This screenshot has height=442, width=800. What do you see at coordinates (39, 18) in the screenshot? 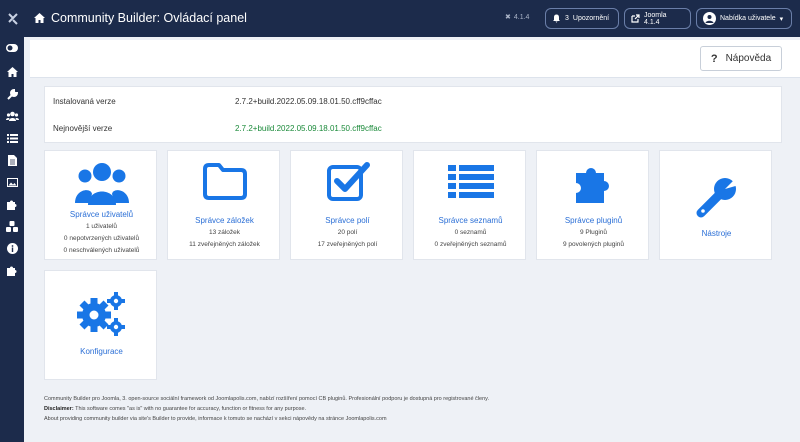
I see `home-icon` at bounding box center [39, 18].